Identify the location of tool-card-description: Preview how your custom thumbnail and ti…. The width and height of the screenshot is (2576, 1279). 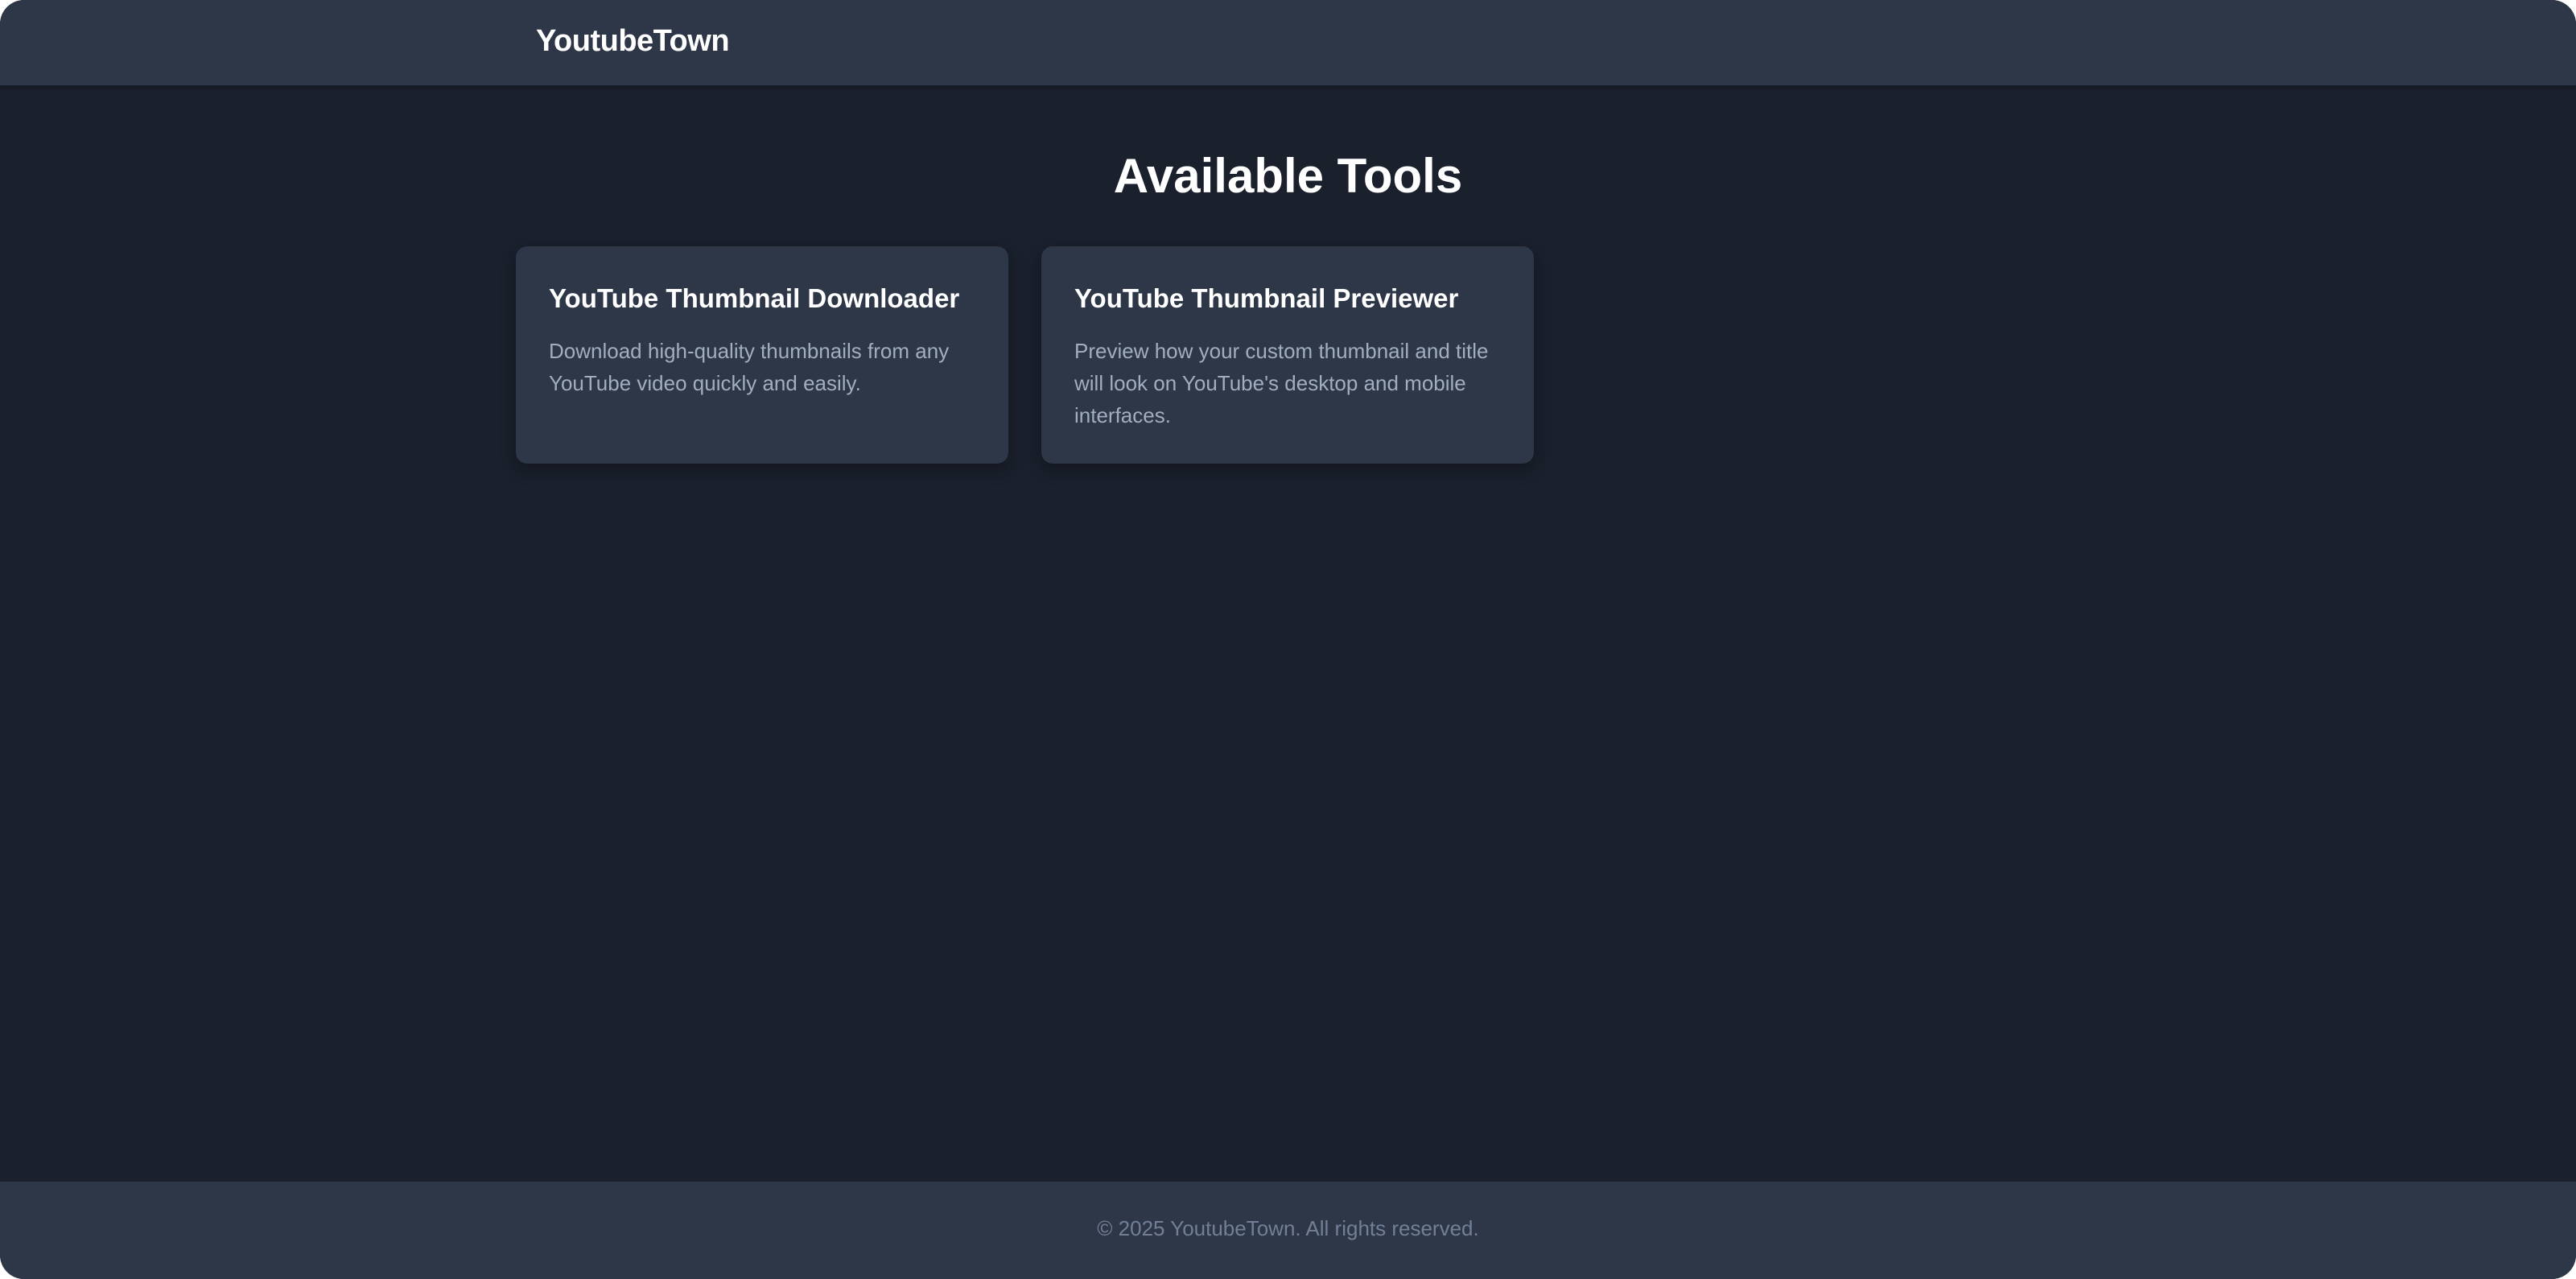
(1281, 383).